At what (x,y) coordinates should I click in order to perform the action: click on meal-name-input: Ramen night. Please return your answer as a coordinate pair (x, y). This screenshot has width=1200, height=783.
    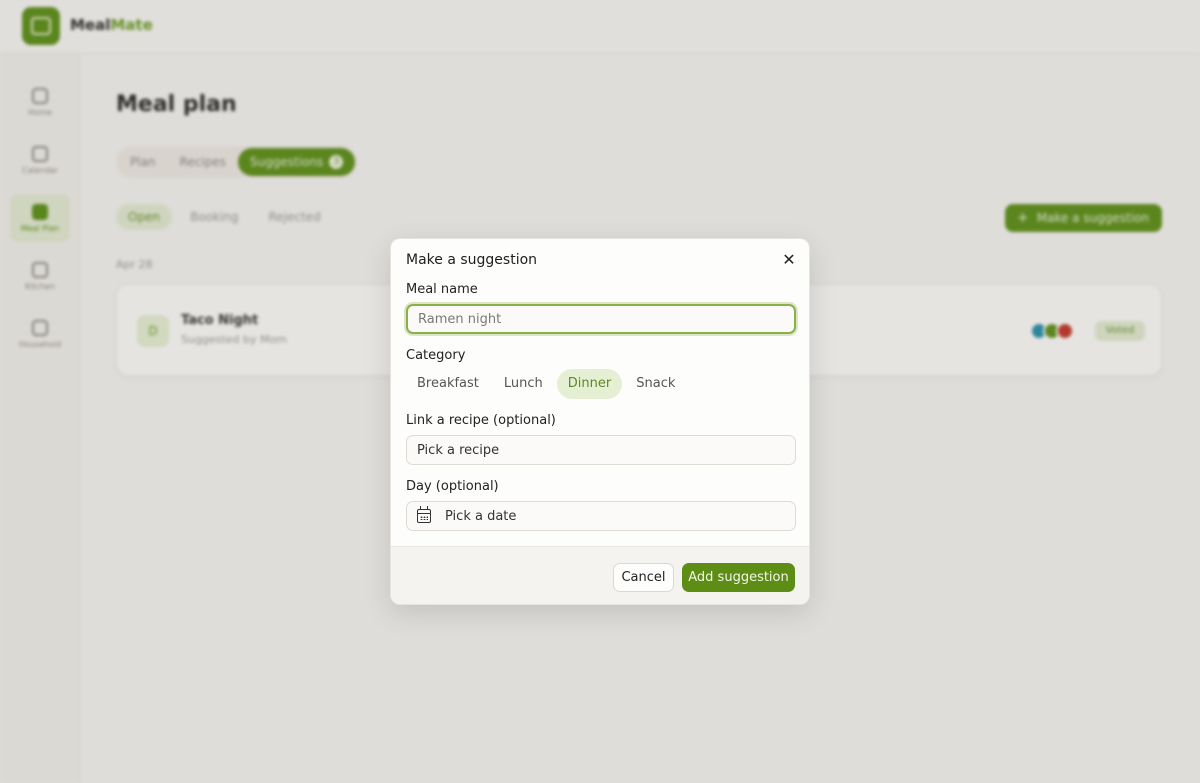
    Looking at the image, I should click on (601, 319).